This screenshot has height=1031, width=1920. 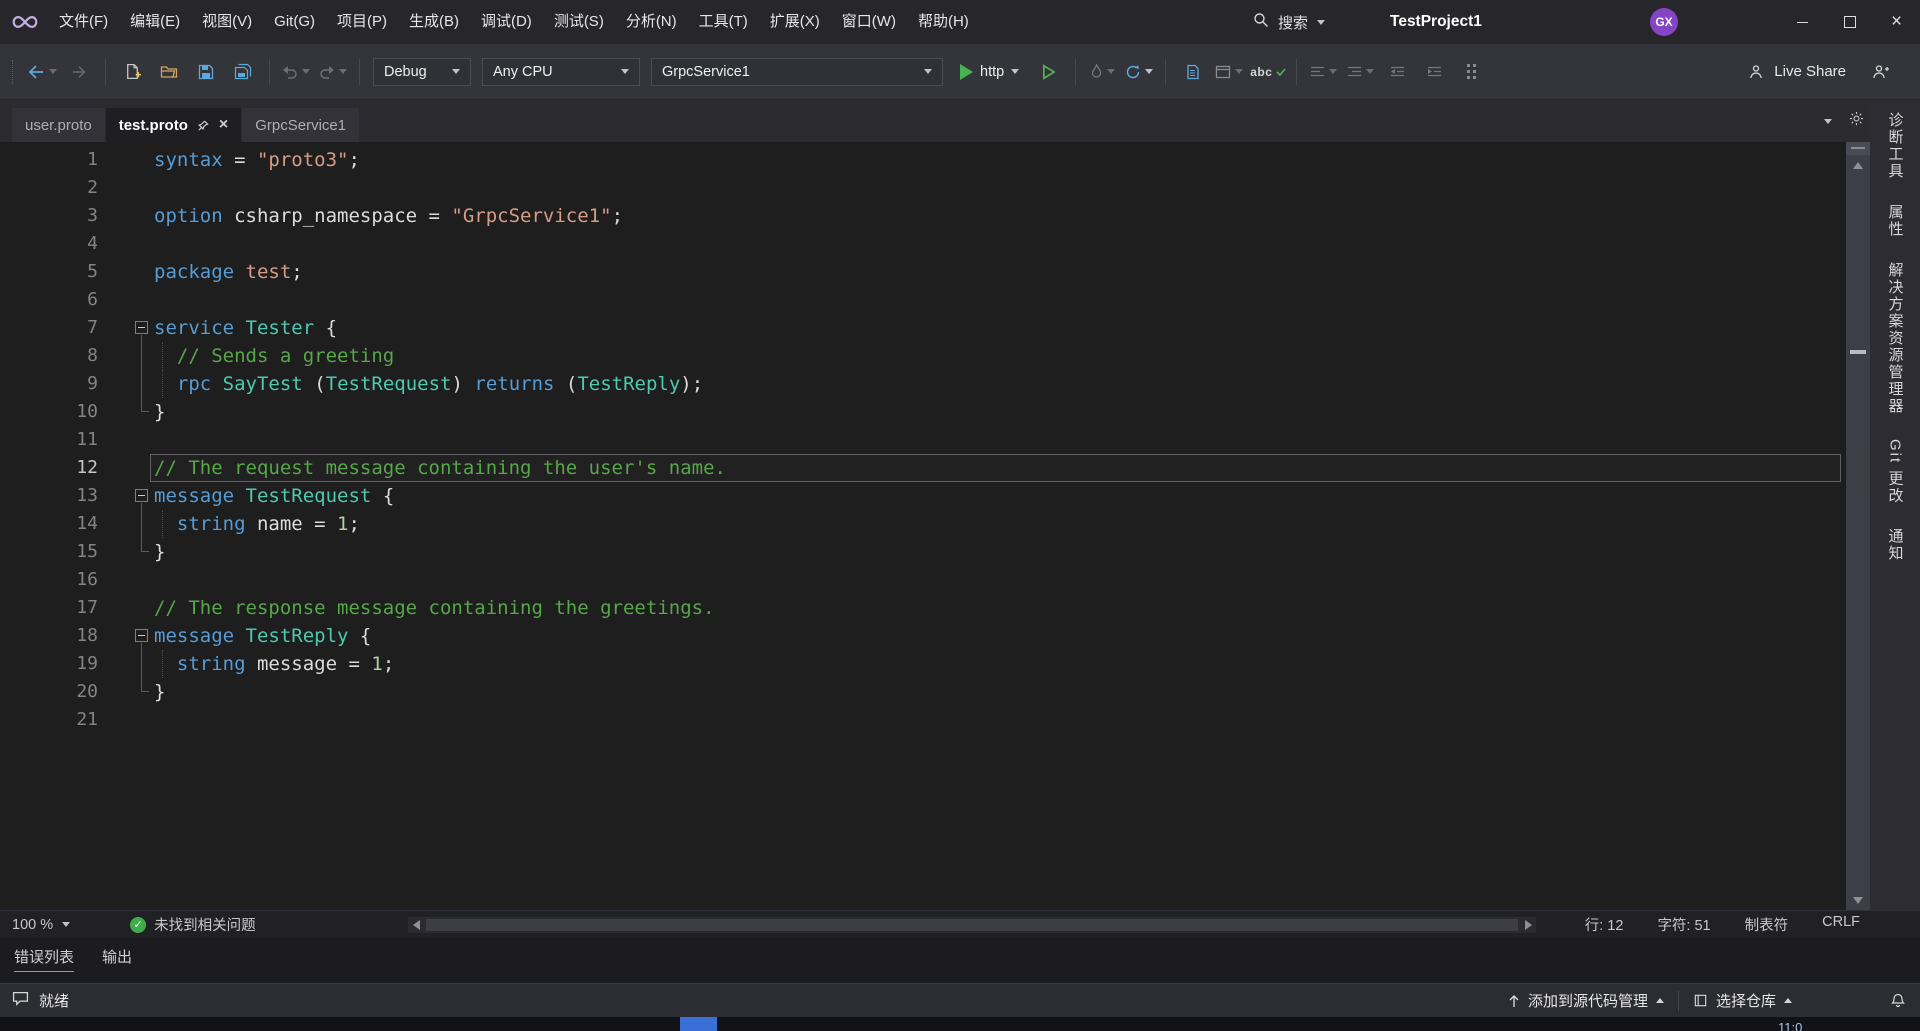 I want to click on indent-mode-indicator: 制表符, so click(x=1767, y=924).